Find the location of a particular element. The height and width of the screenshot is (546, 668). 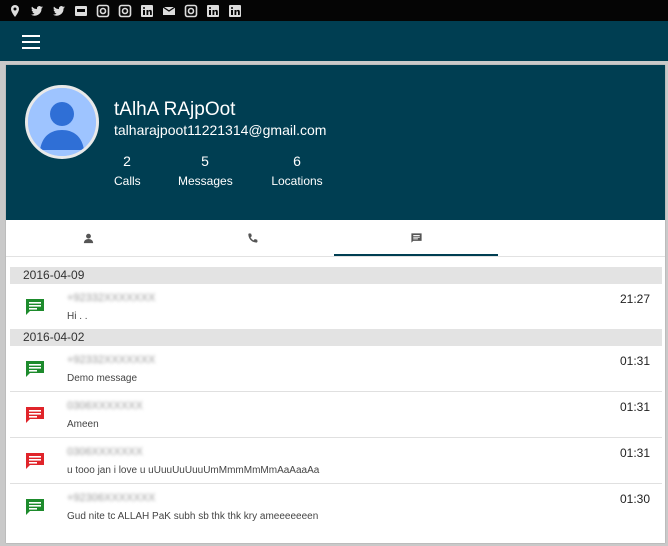

stat-locations-label: Locations is located at coordinates (297, 181).